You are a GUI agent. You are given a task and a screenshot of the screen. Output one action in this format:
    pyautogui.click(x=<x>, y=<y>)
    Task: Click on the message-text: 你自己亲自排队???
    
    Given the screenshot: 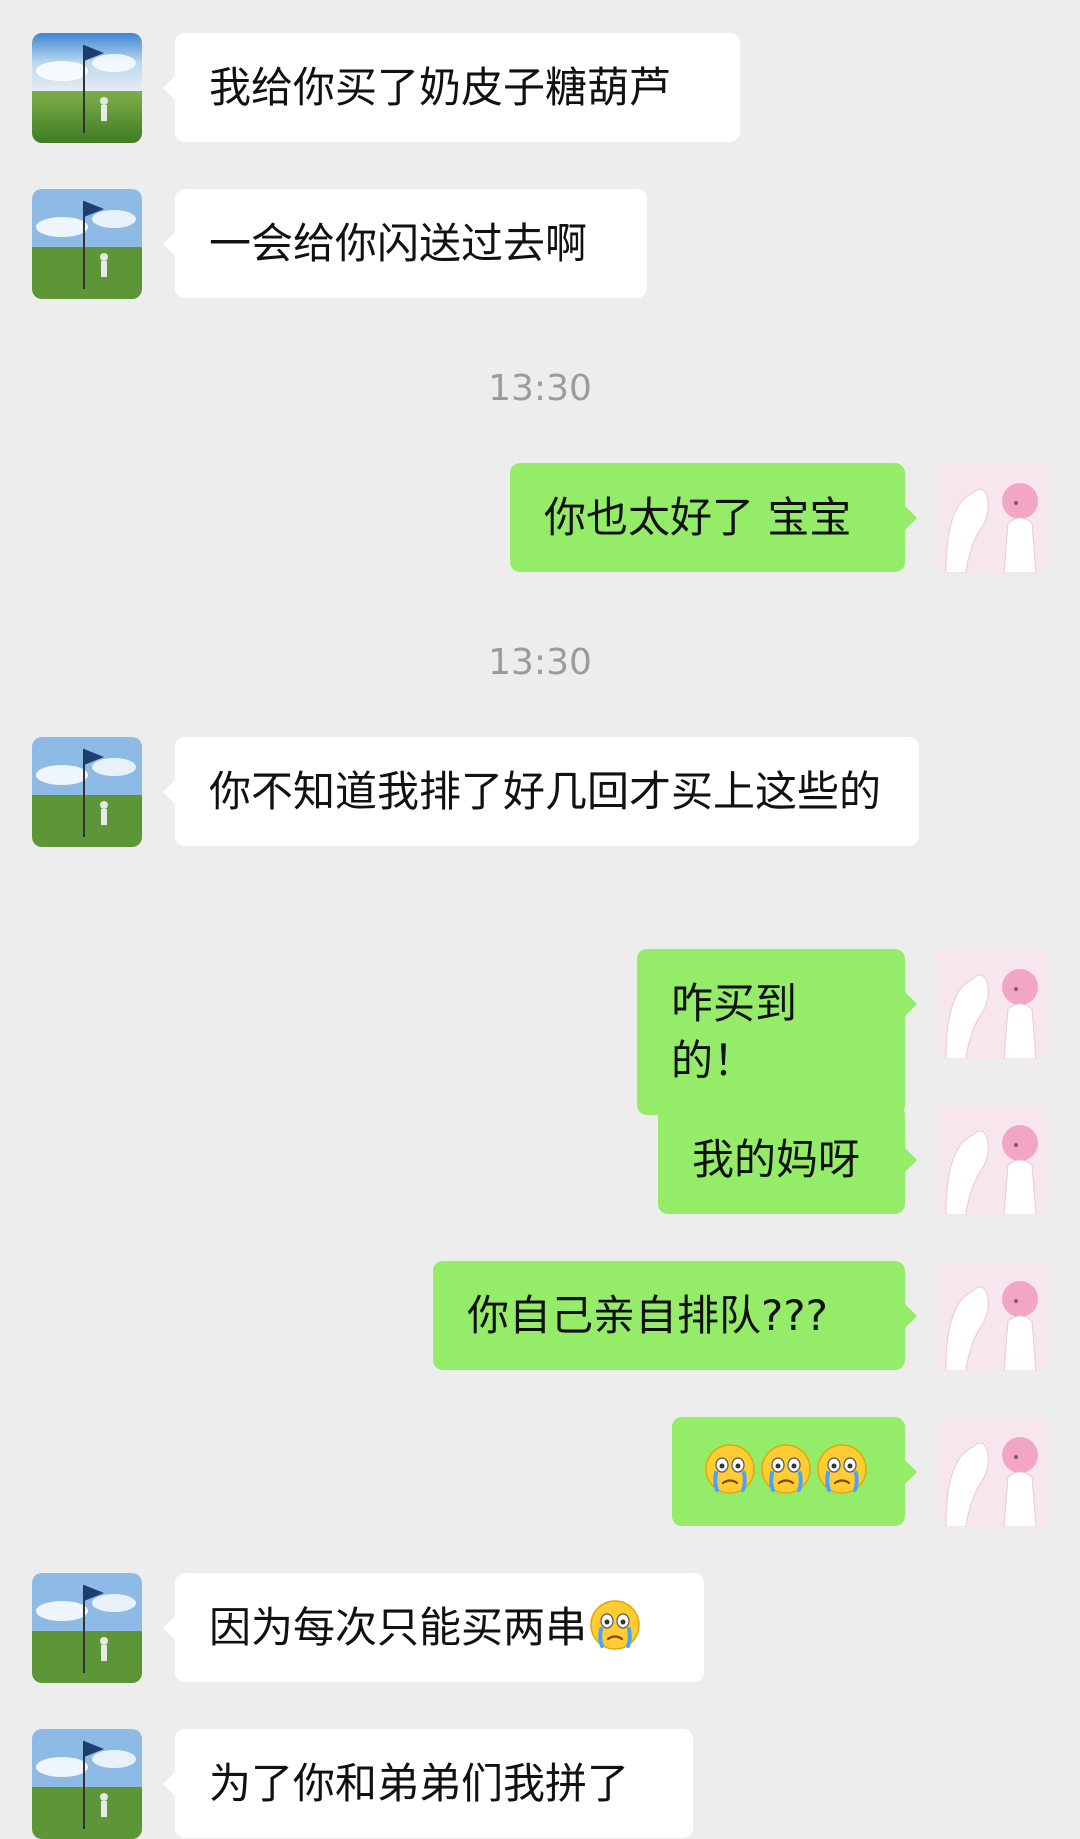 What is the action you would take?
    pyautogui.click(x=647, y=1315)
    